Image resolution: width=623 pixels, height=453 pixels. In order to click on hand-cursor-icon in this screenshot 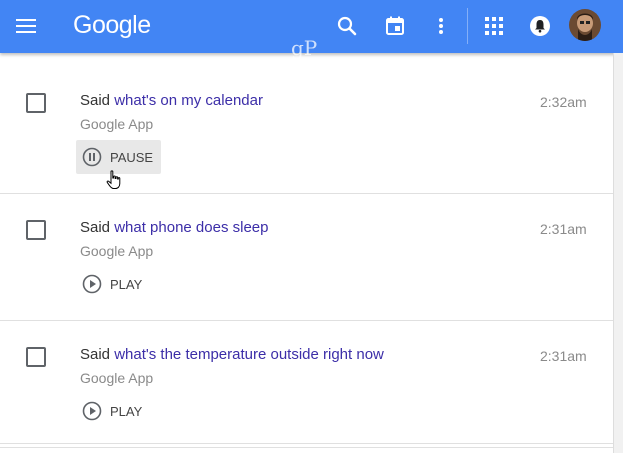, I will do `click(113, 179)`.